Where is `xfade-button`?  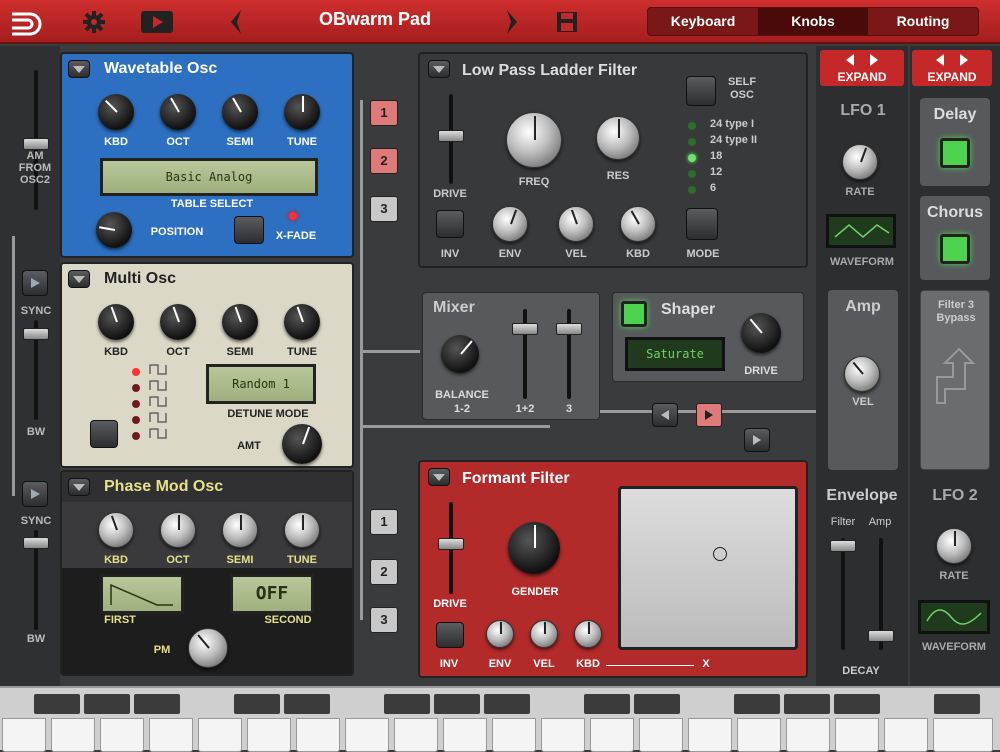 xfade-button is located at coordinates (249, 230).